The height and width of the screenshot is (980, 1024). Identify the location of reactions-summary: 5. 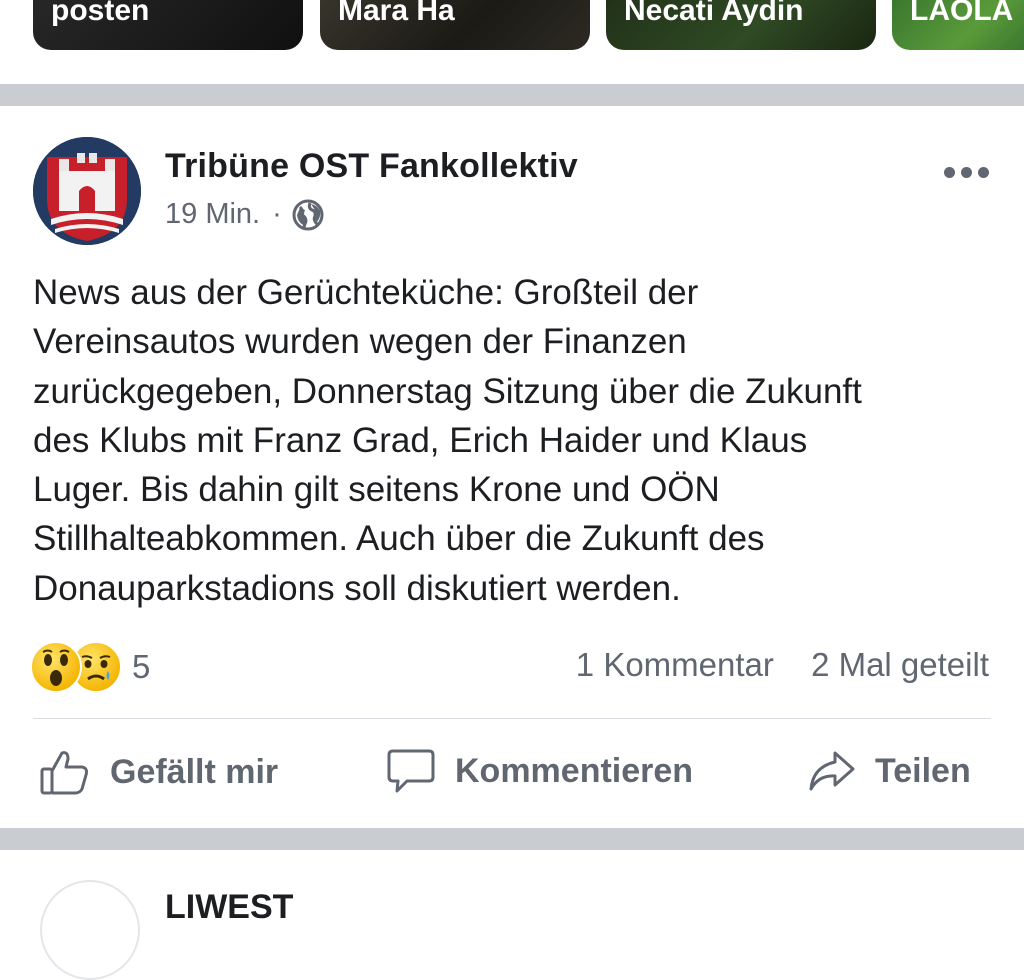
(90, 667).